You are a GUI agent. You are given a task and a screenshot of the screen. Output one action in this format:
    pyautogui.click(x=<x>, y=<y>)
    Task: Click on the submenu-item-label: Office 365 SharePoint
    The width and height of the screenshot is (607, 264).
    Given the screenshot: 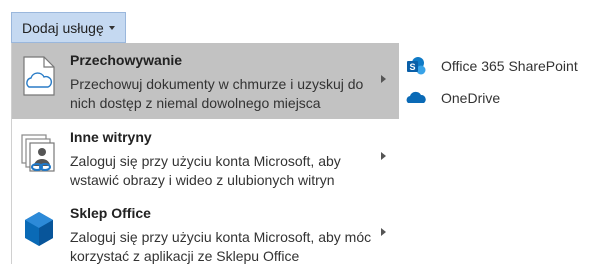 What is the action you would take?
    pyautogui.click(x=509, y=66)
    